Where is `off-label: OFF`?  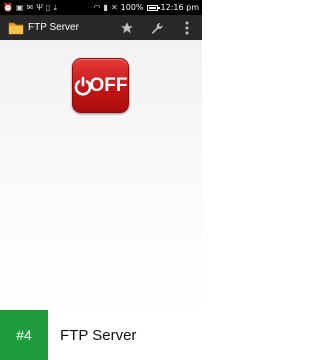 off-label: OFF is located at coordinates (108, 85).